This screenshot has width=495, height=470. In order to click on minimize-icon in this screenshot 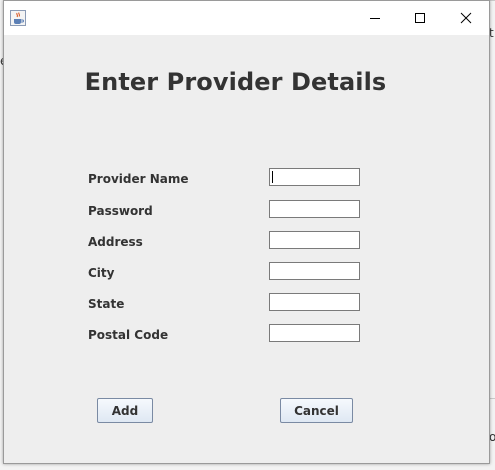, I will do `click(375, 18)`.